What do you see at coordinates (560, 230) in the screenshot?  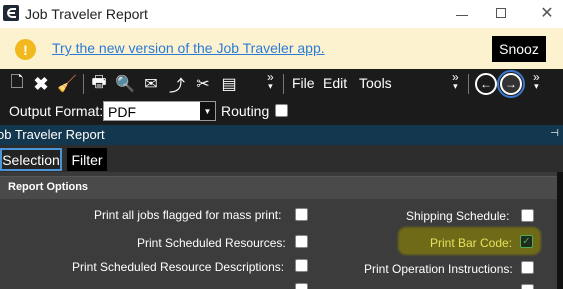 I see `scrollbar` at bounding box center [560, 230].